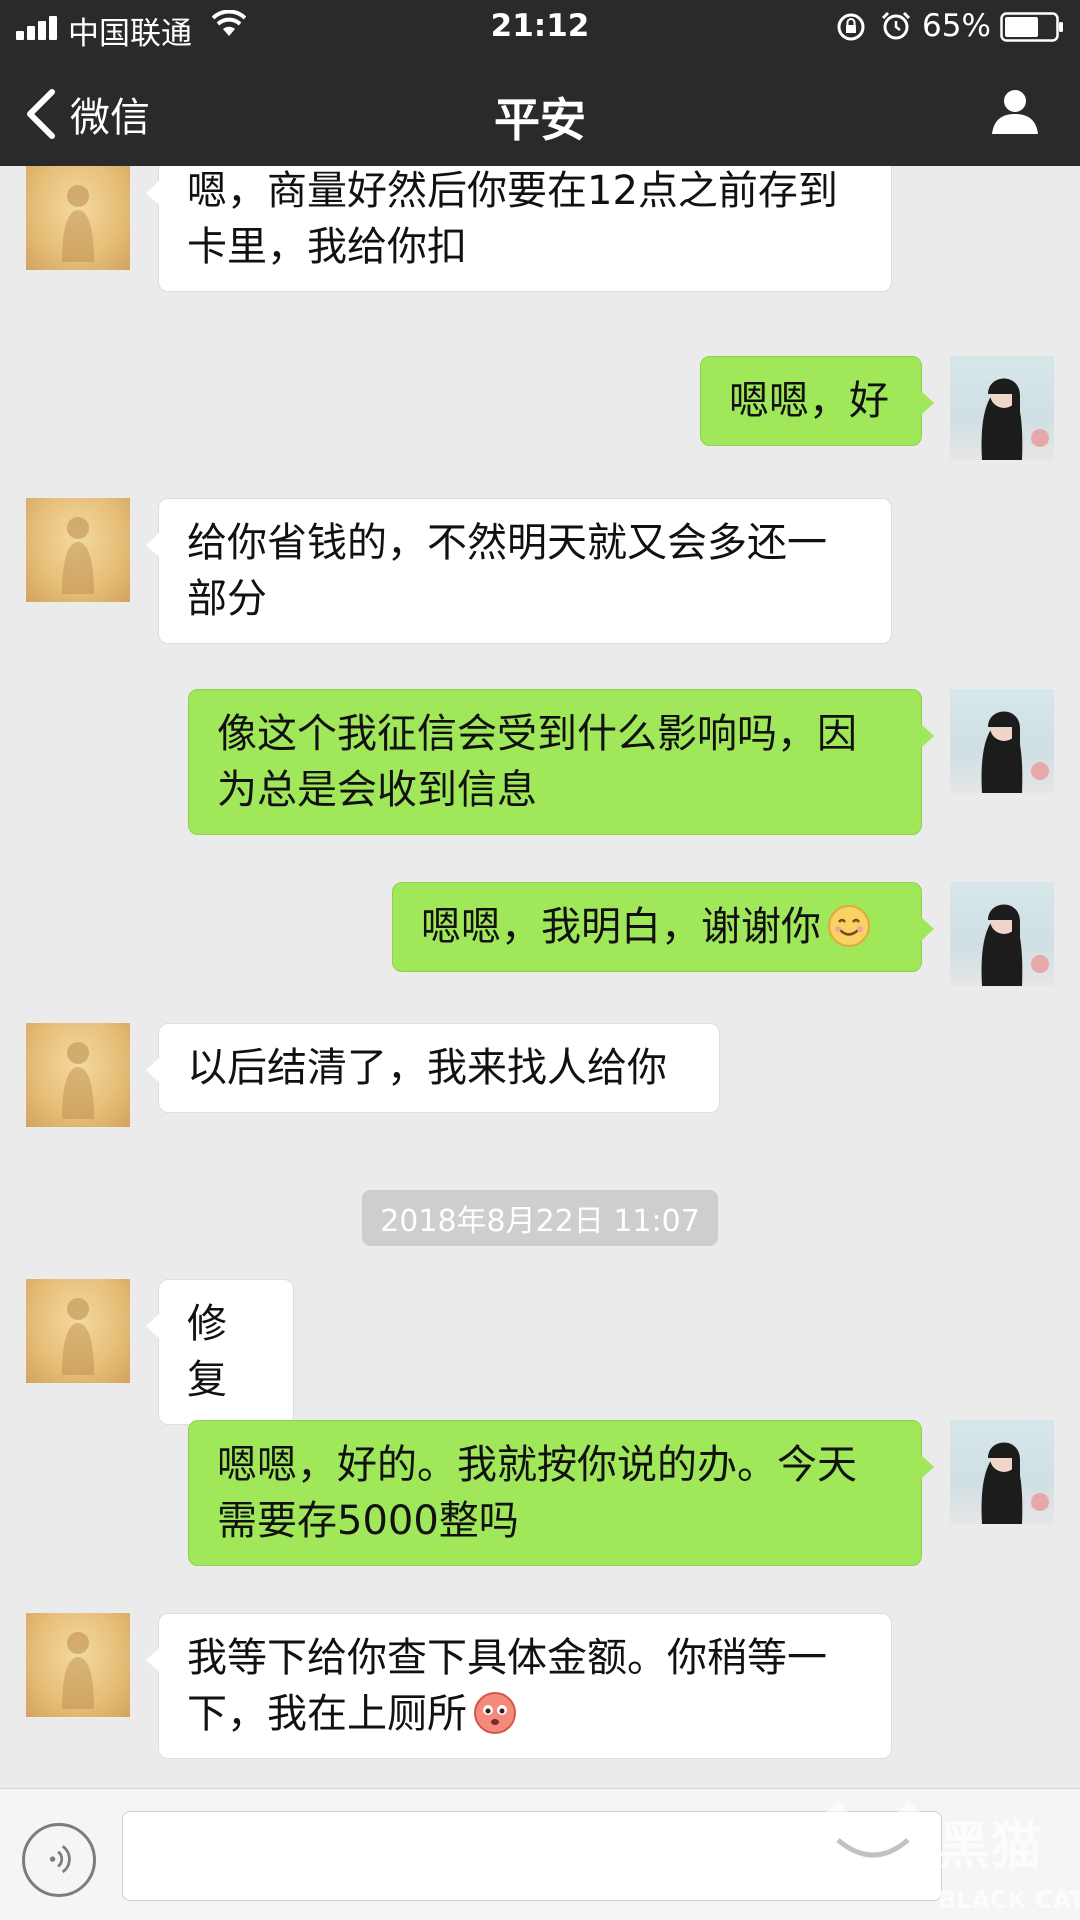  I want to click on smile-emoji-icon, so click(849, 926).